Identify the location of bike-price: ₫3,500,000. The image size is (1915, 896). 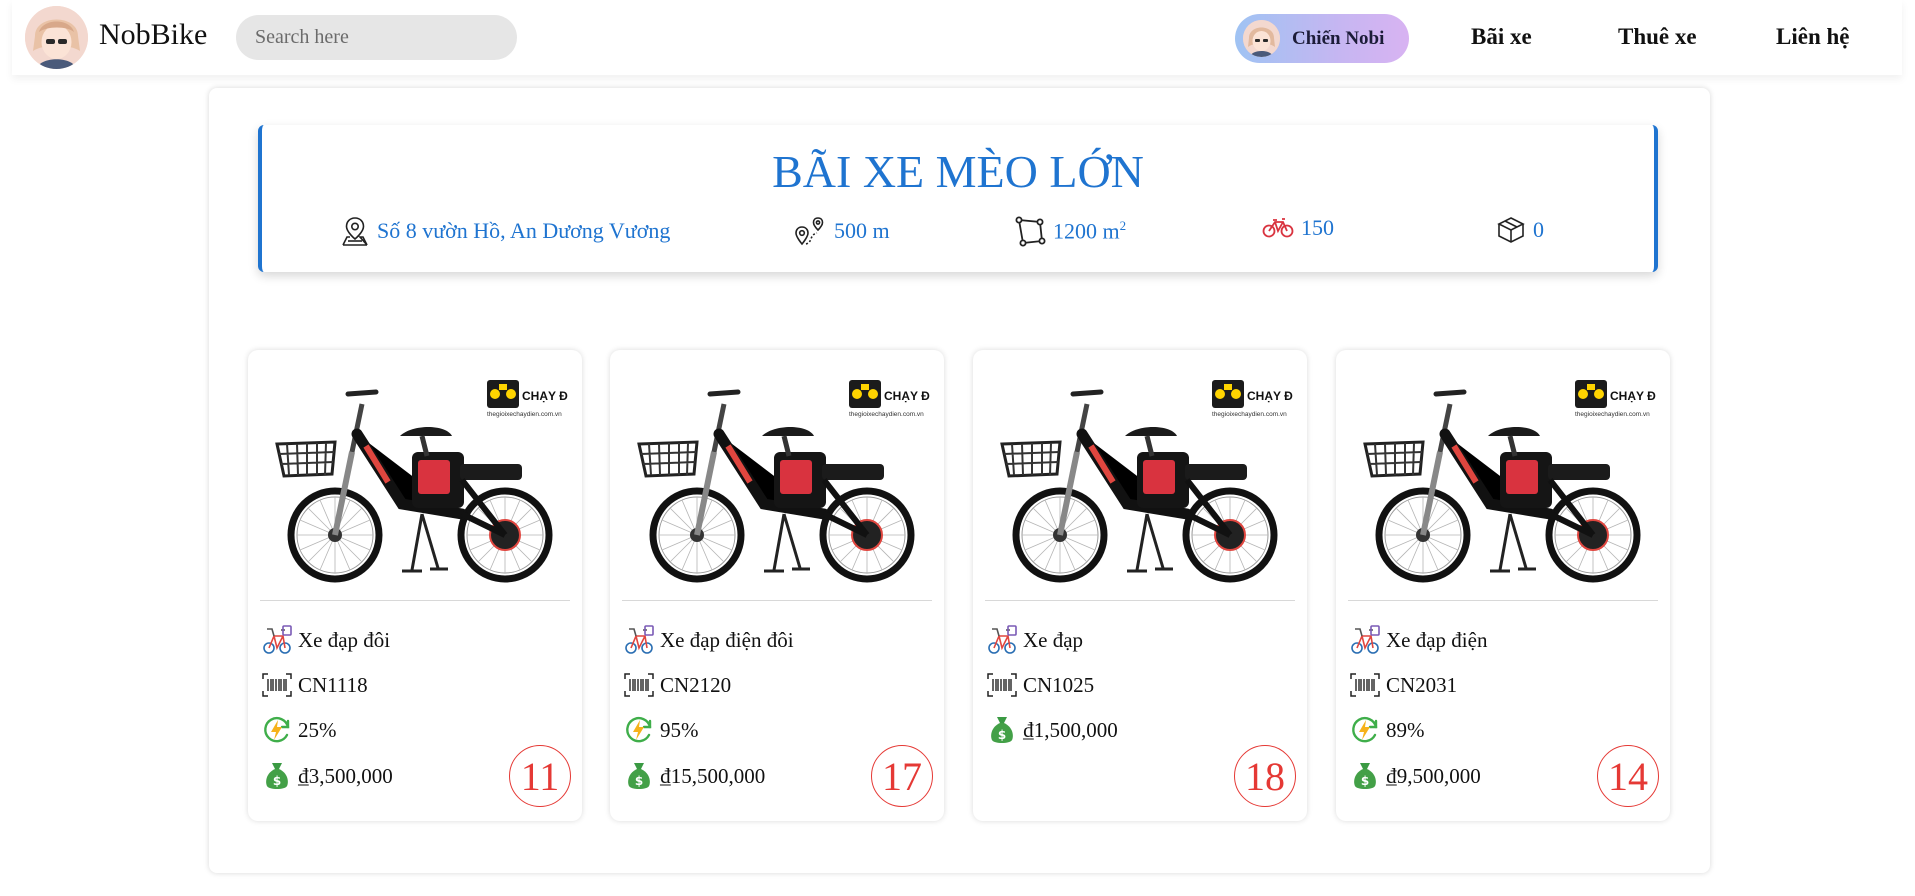
(345, 775).